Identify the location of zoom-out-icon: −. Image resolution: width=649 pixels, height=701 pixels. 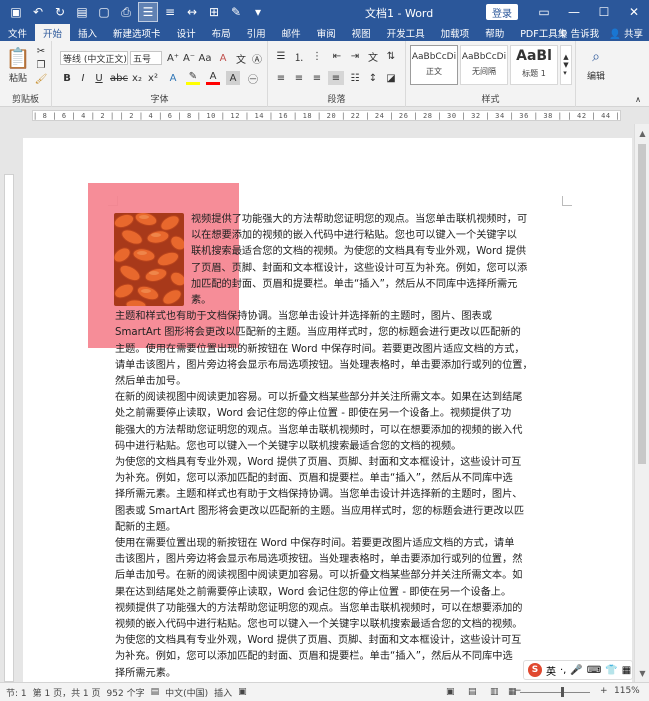
(518, 691).